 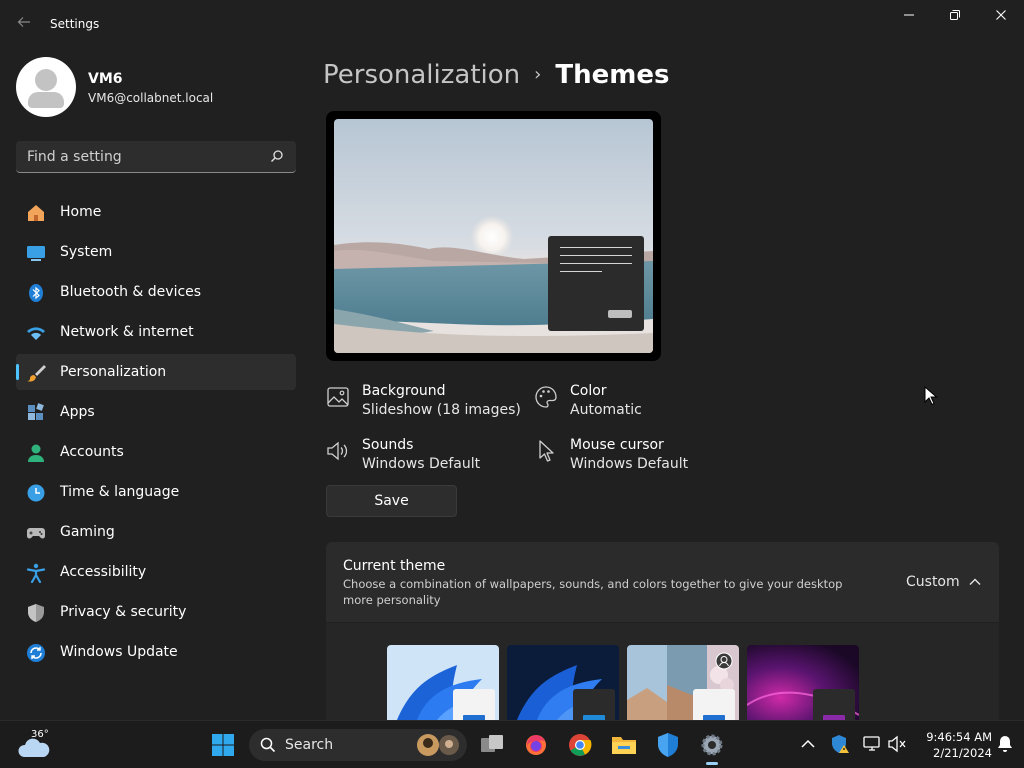 What do you see at coordinates (120, 492) in the screenshot?
I see `sidebar-item-label: Time & language` at bounding box center [120, 492].